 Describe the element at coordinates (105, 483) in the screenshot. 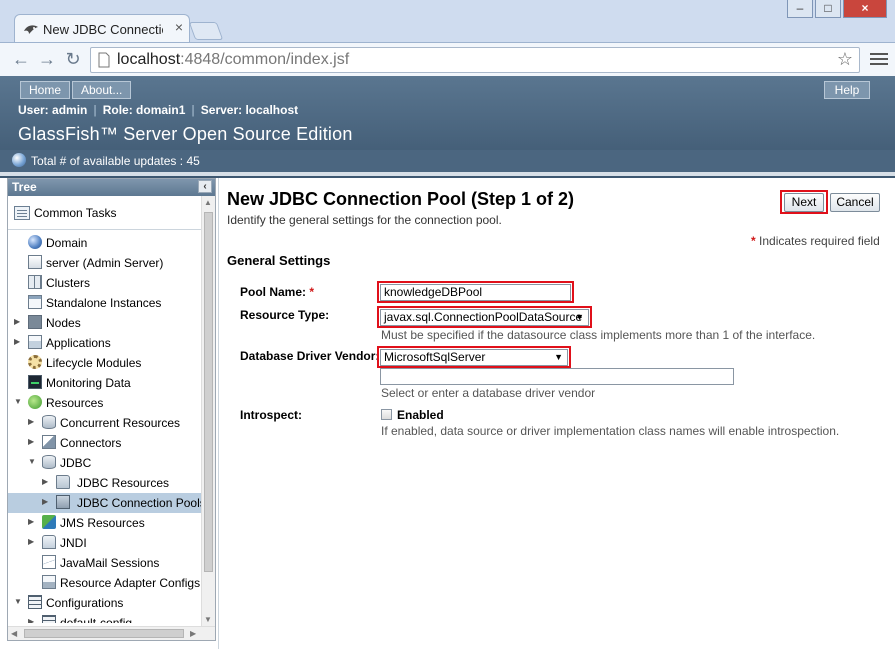

I see `tree-item-jdbc-resources: ▶ JDBC Resources` at that location.